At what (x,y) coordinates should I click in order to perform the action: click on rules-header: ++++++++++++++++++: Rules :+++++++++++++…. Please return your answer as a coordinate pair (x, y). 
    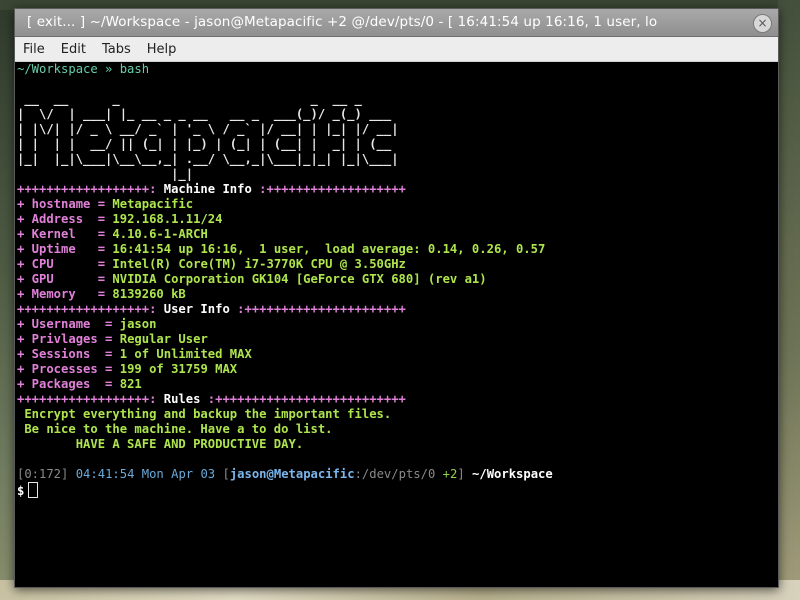
    Looking at the image, I should click on (396, 399).